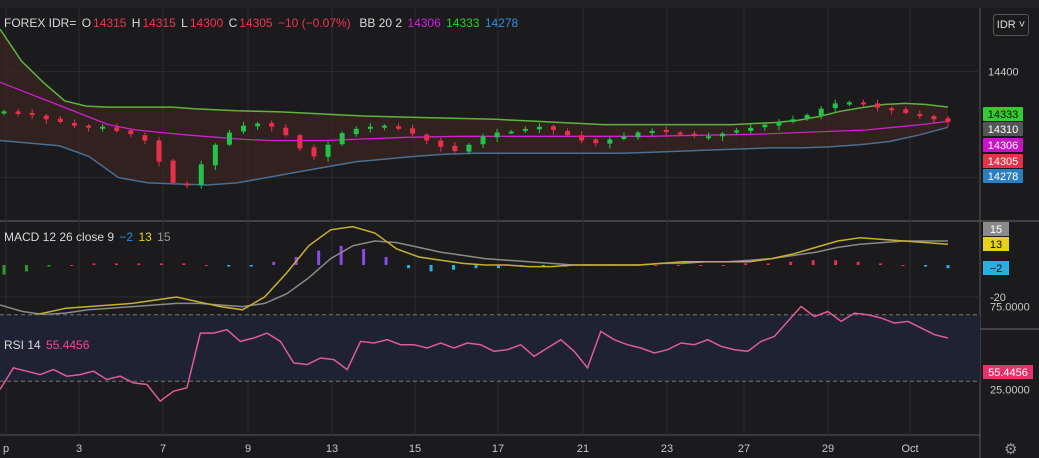  Describe the element at coordinates (206, 23) in the screenshot. I see `low-value: 14300` at that location.